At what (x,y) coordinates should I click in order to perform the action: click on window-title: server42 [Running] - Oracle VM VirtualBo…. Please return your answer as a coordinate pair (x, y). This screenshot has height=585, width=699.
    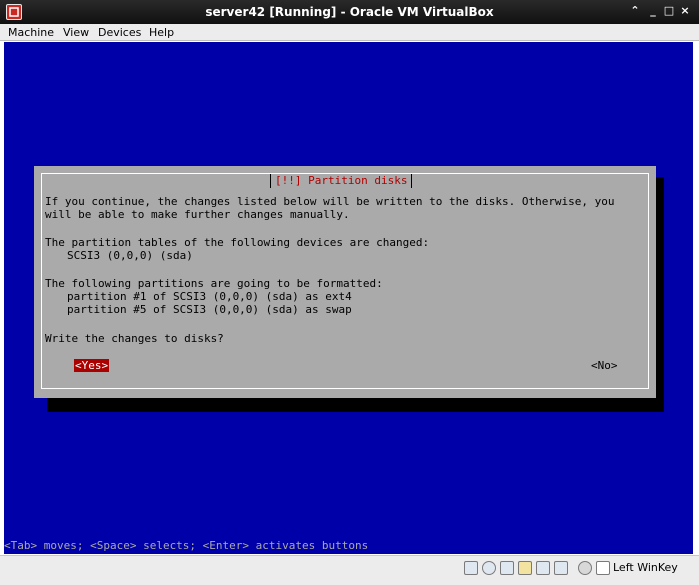
    Looking at the image, I should click on (349, 12).